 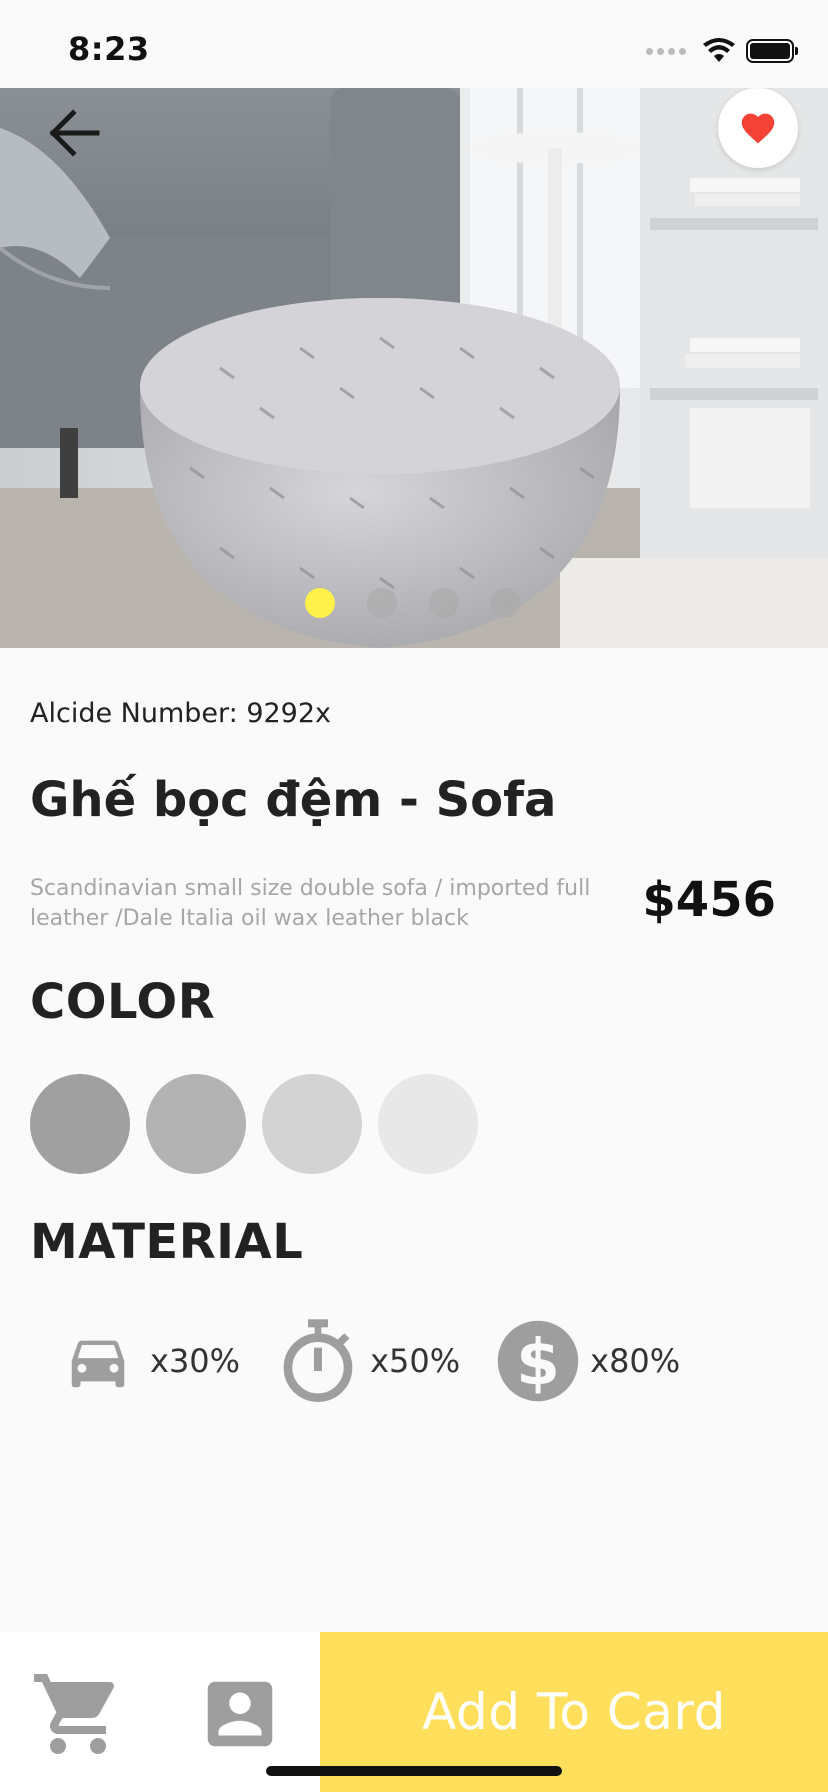 I want to click on status-bar: 8:23, so click(x=414, y=44).